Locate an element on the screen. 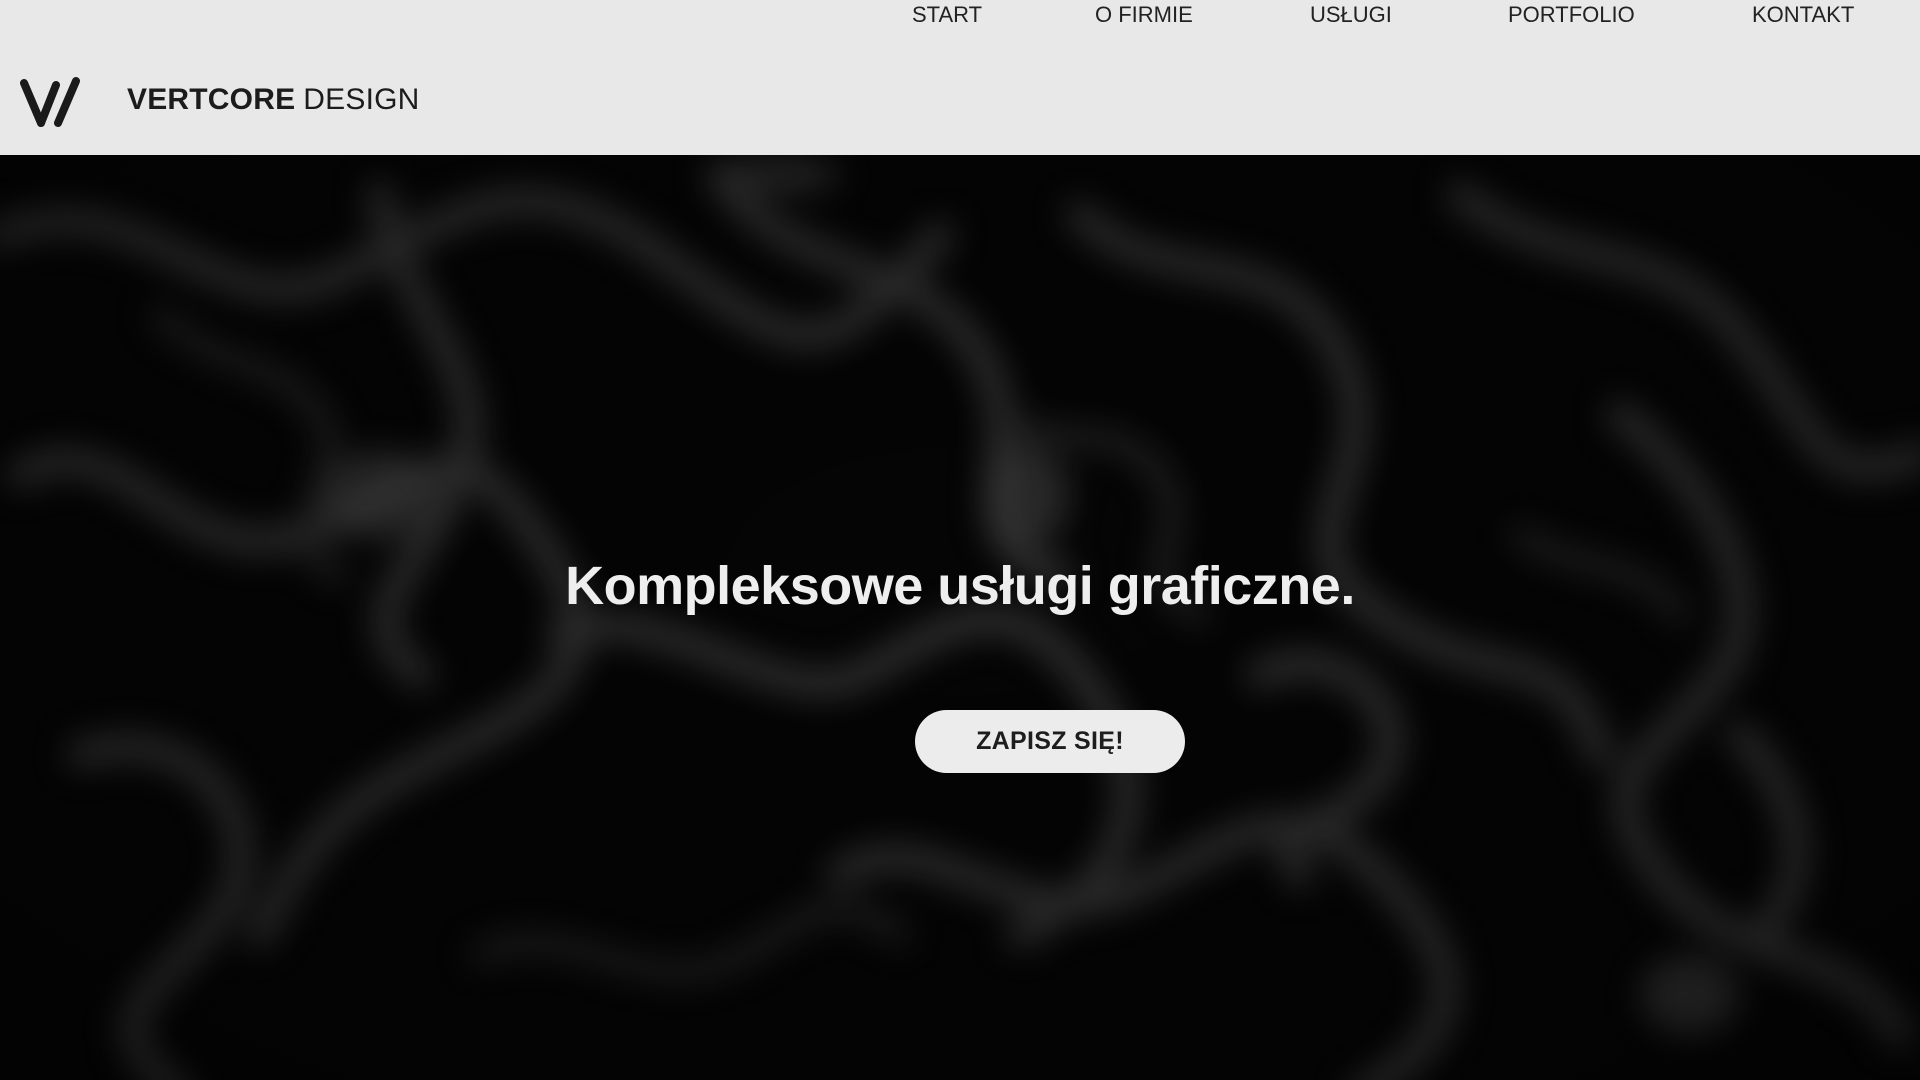  brand-name-light: DESIGN is located at coordinates (361, 99).